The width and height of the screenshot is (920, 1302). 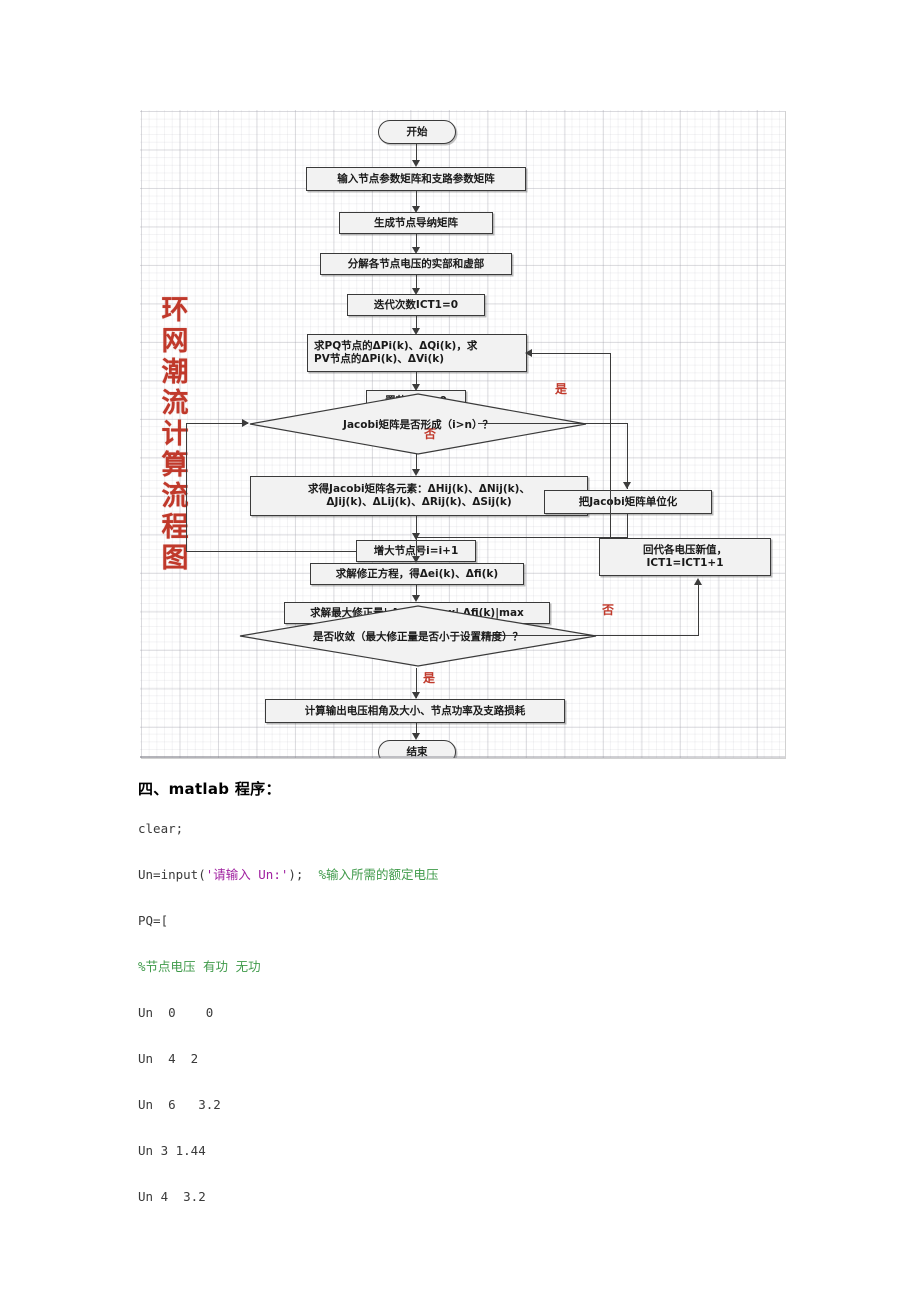 I want to click on figure-vertical-title: 环网潮流计算流程图, so click(x=175, y=434).